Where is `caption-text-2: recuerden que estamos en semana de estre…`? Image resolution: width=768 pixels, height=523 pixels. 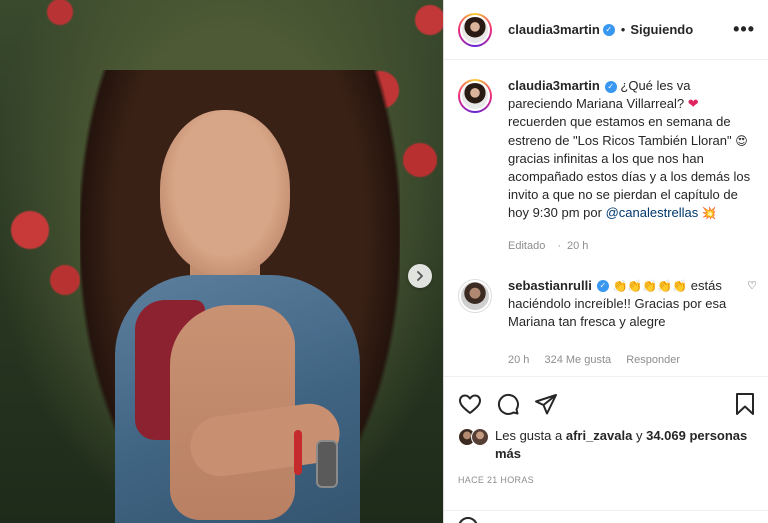 caption-text-2: recuerden que estamos en semana de estre… is located at coordinates (620, 131).